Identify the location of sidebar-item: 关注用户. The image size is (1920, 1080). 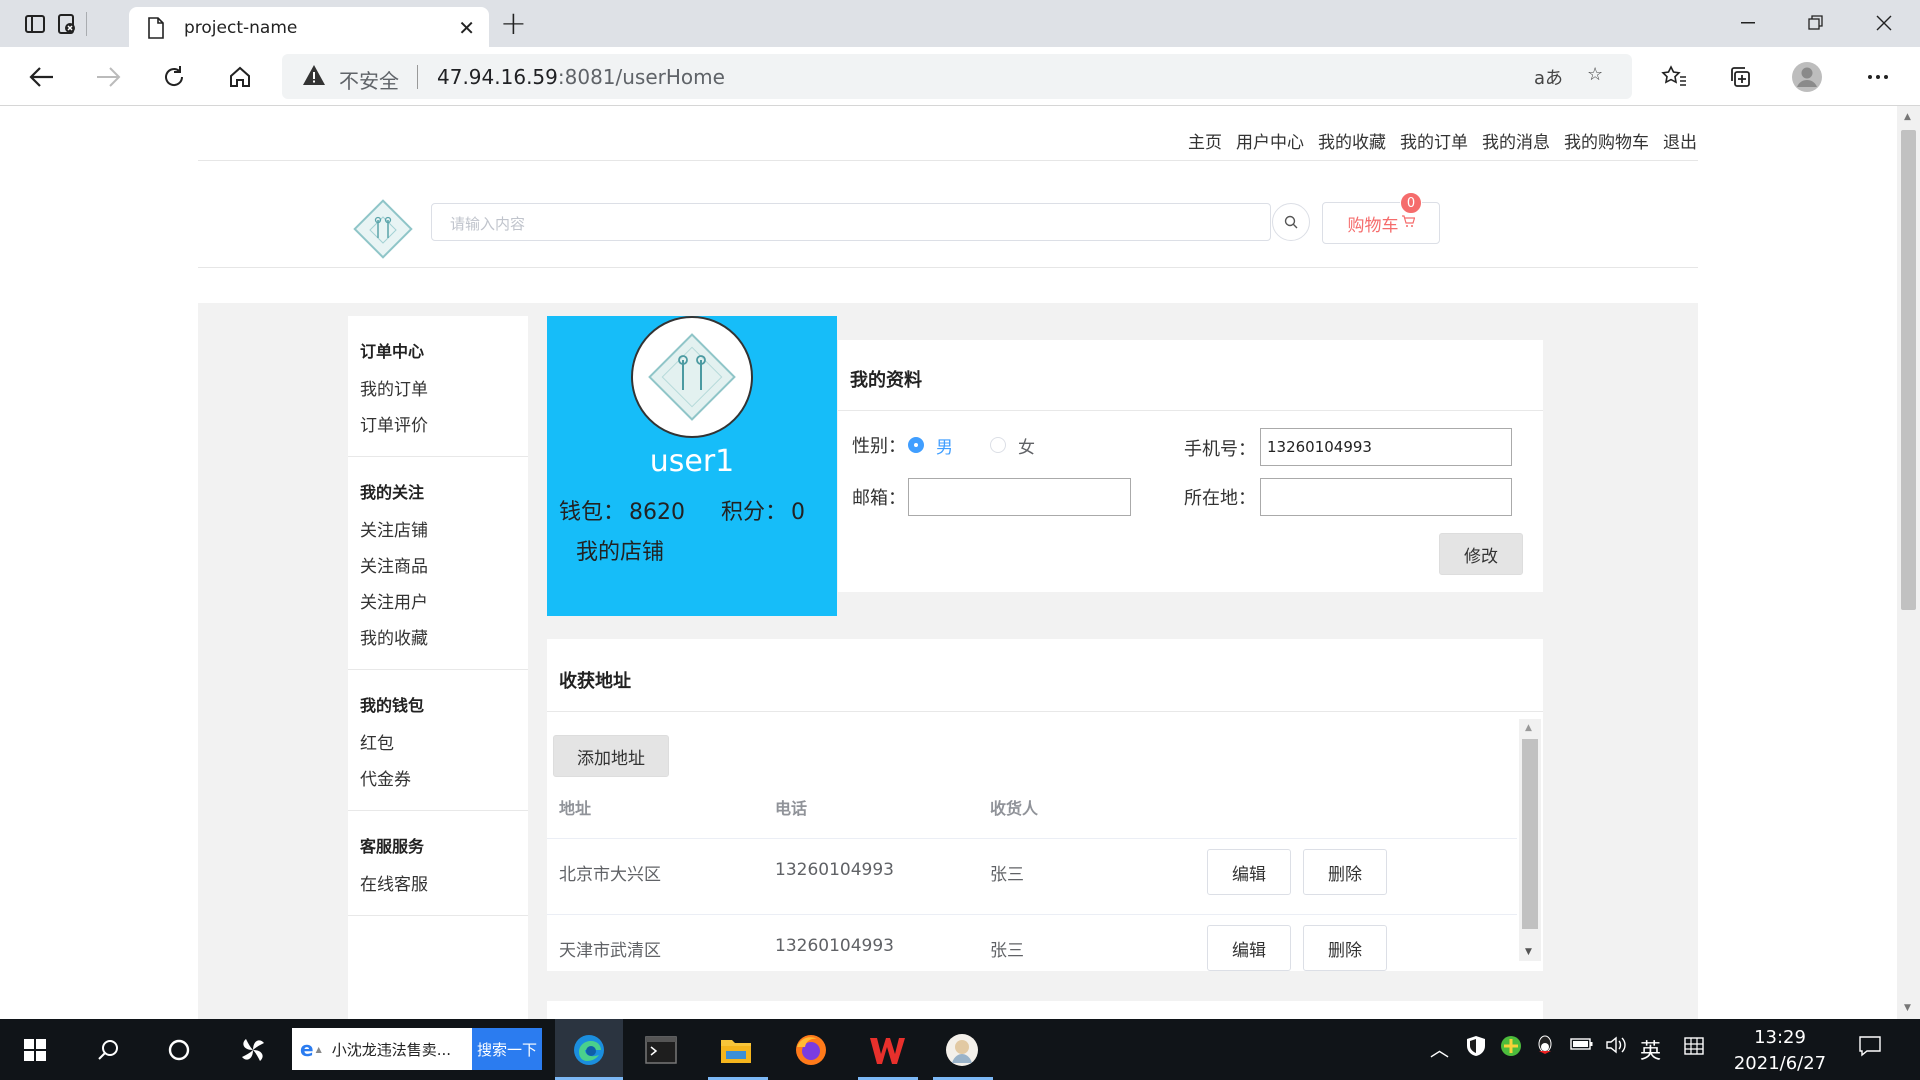
(438, 603).